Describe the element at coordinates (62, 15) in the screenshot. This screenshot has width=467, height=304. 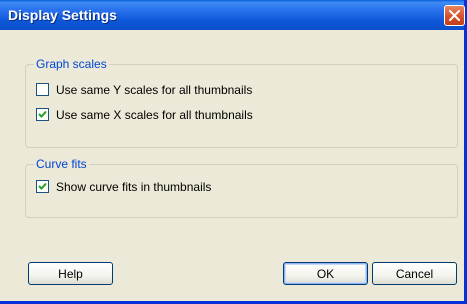
I see `dialog-title: Display Settings` at that location.